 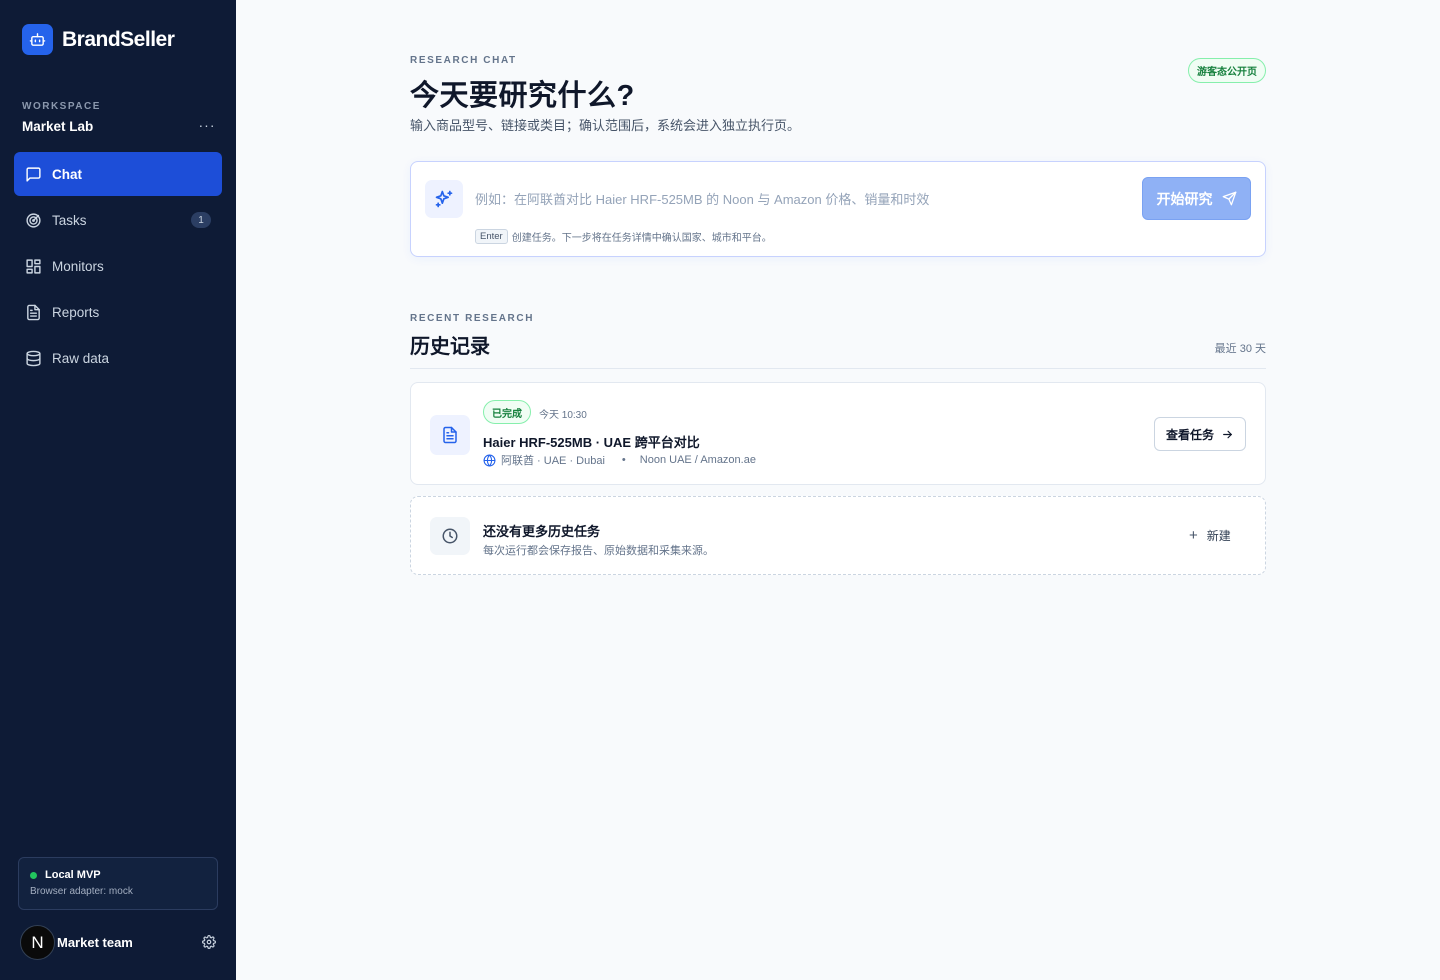 What do you see at coordinates (33, 174) in the screenshot?
I see `chat-icon` at bounding box center [33, 174].